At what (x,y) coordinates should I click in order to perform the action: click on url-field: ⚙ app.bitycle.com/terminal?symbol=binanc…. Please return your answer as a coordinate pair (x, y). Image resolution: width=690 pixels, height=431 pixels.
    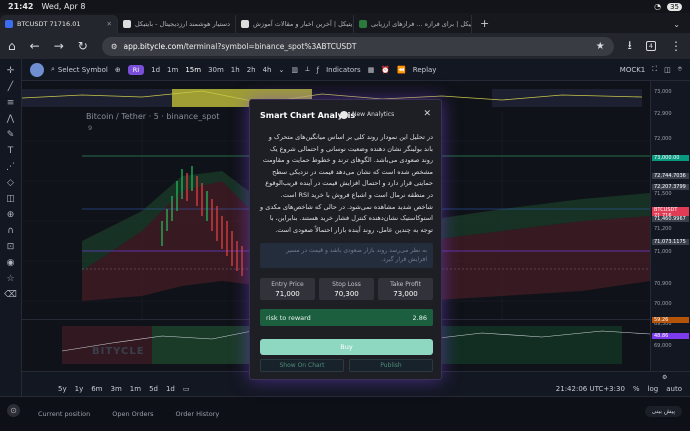
    Looking at the image, I should click on (357, 46).